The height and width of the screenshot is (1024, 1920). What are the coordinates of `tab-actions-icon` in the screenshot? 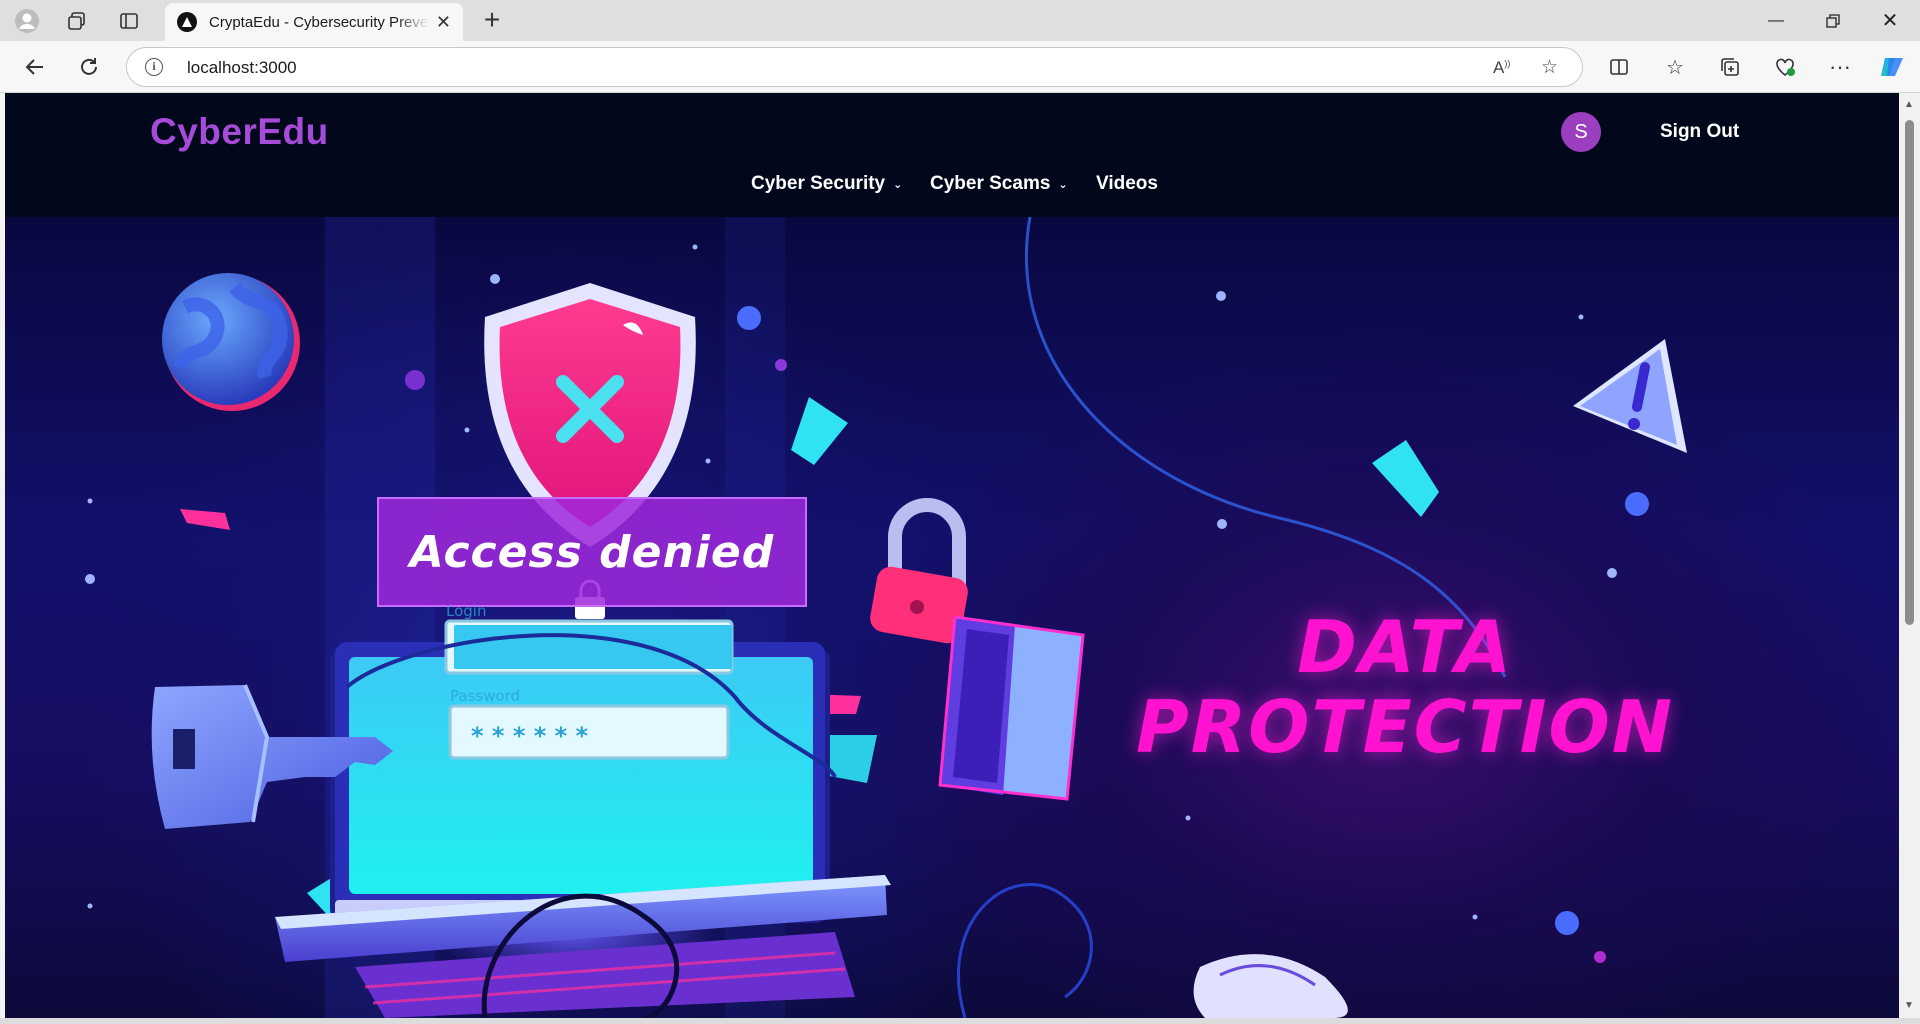 It's located at (129, 21).